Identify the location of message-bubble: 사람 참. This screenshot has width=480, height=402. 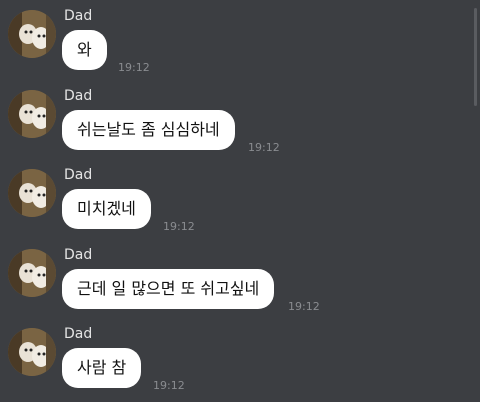
(102, 368).